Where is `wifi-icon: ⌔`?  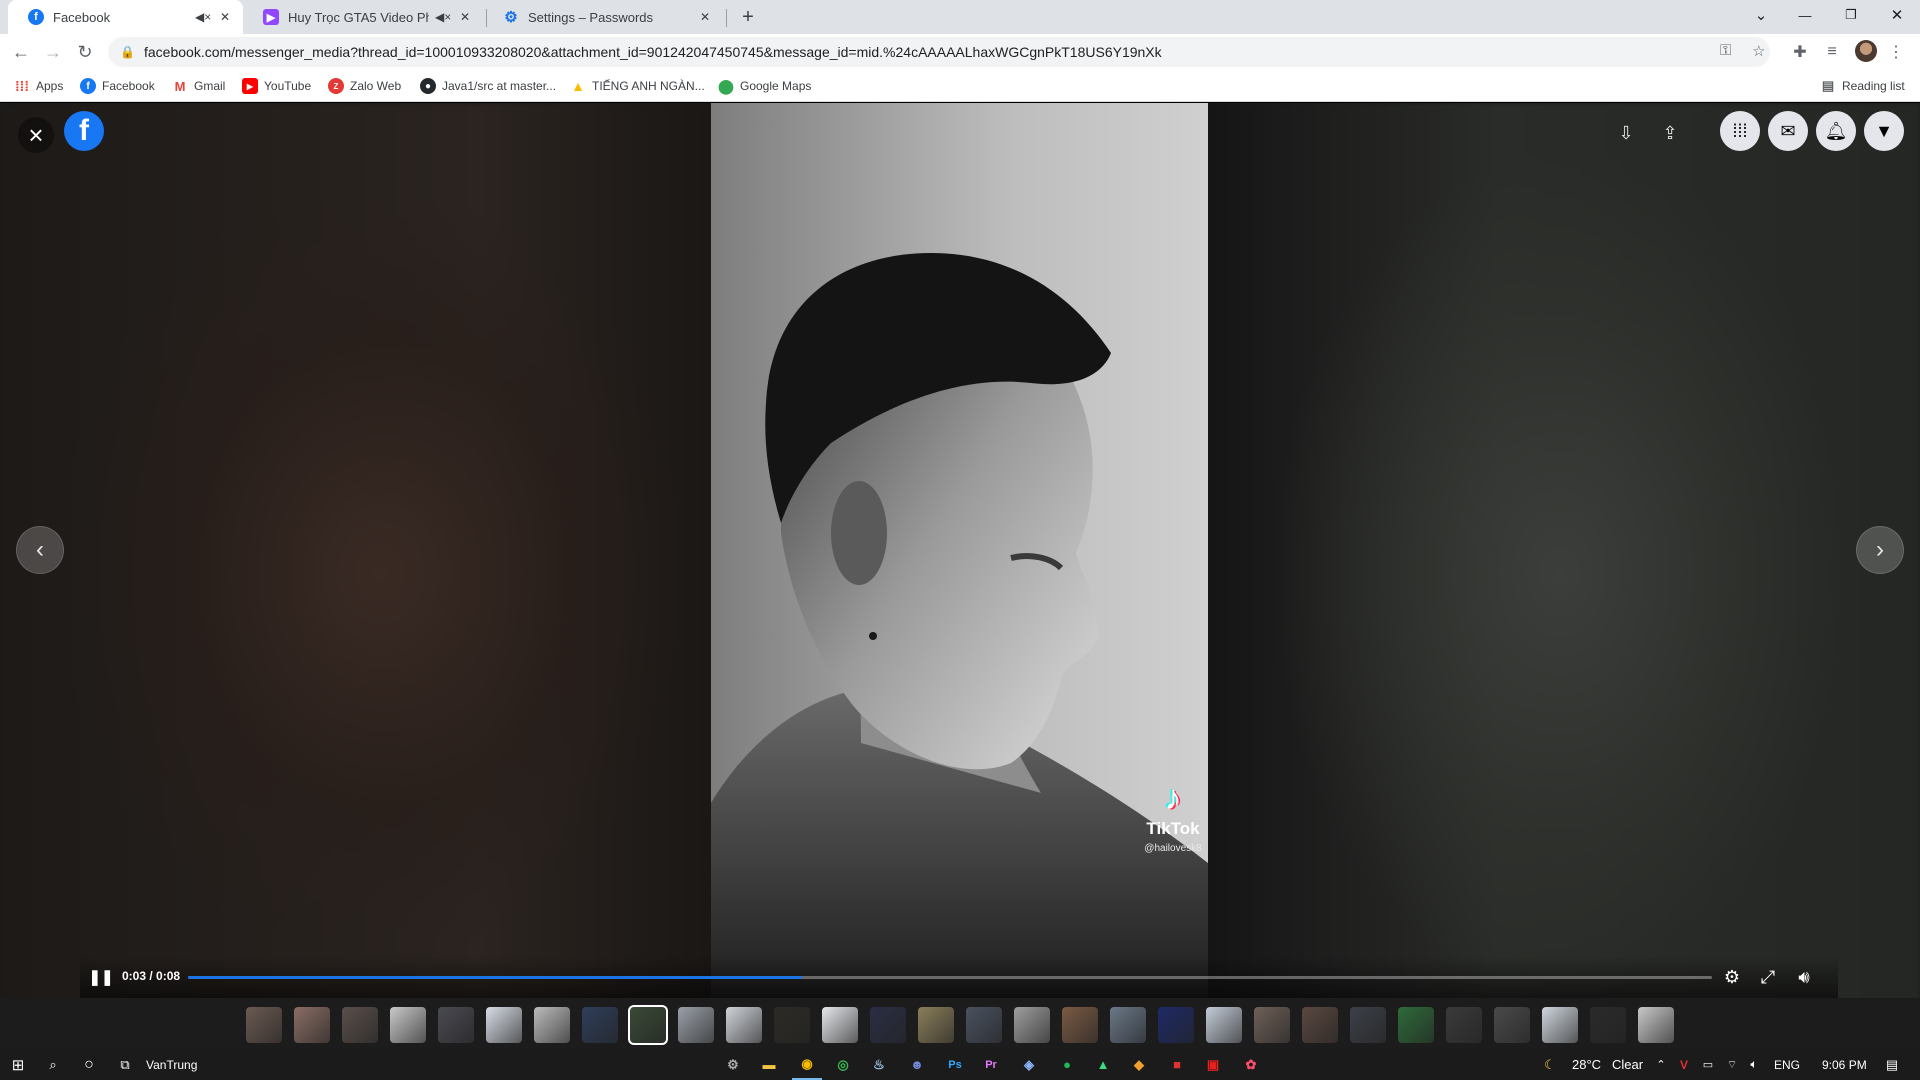 wifi-icon: ⌔ is located at coordinates (1732, 1064).